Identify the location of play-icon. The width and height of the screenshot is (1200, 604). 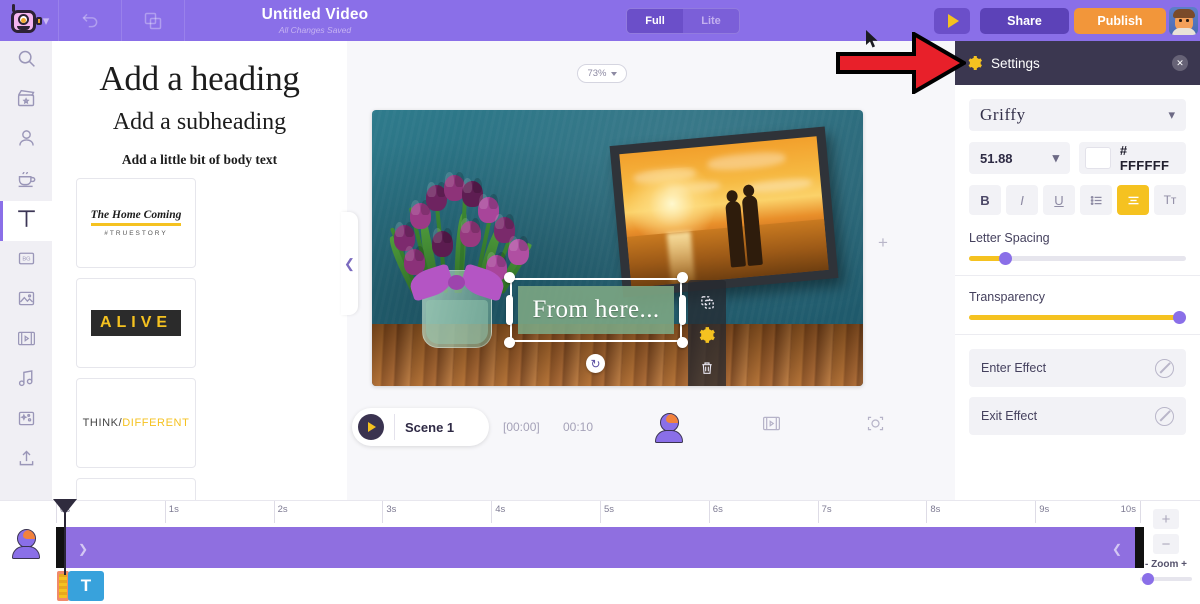
(953, 21).